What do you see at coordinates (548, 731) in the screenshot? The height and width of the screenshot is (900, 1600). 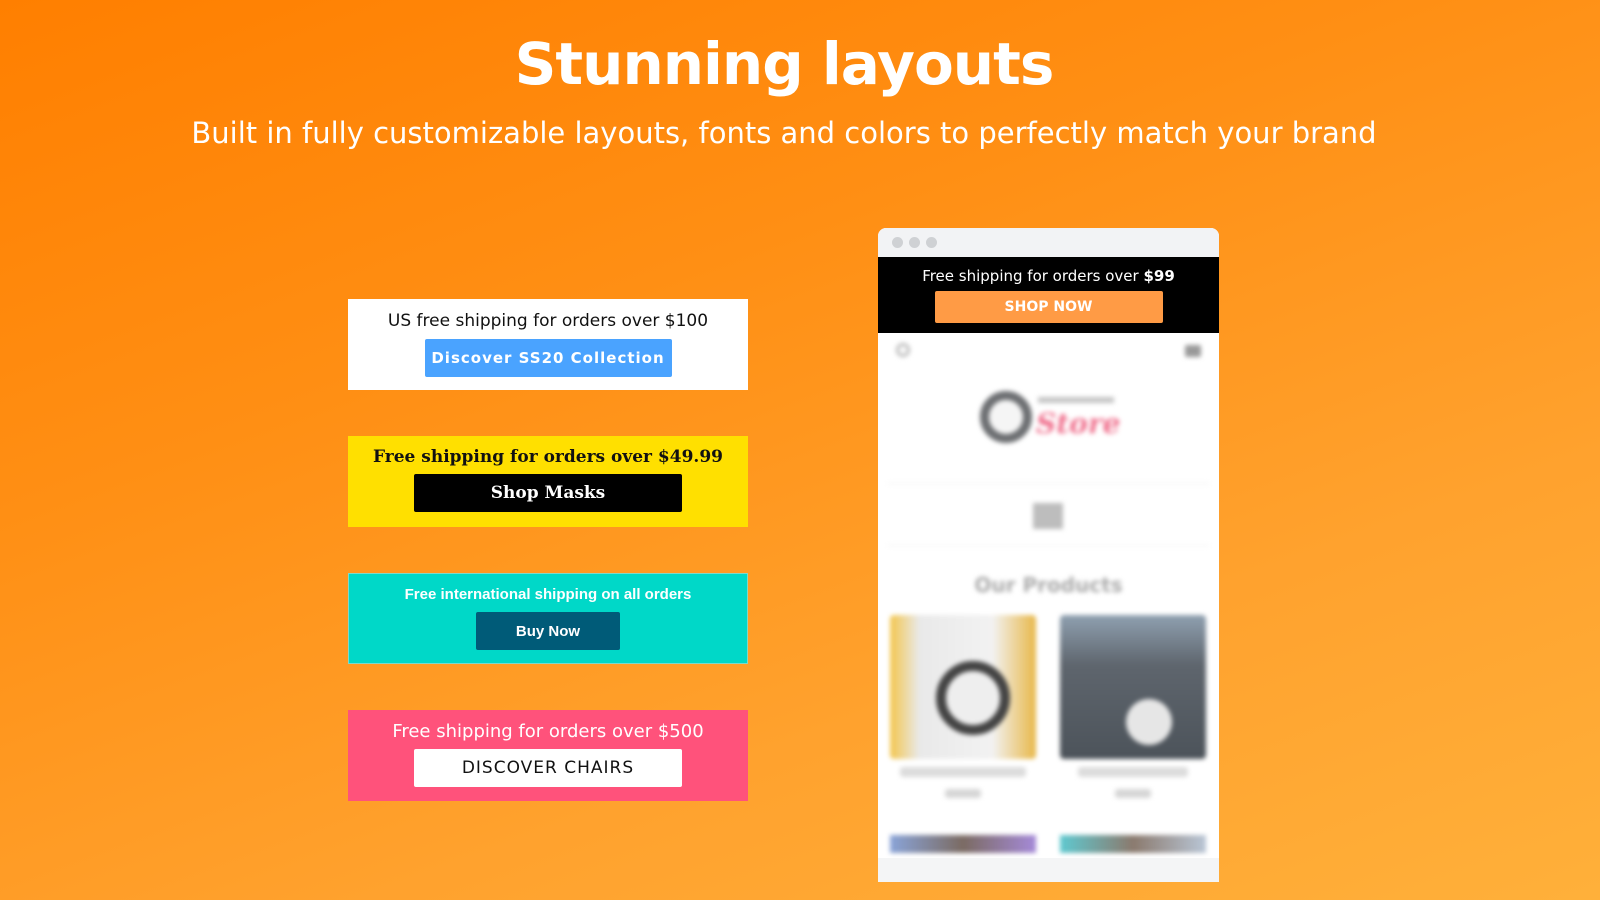 I see `banner-message: Free shipping for orders over $500` at bounding box center [548, 731].